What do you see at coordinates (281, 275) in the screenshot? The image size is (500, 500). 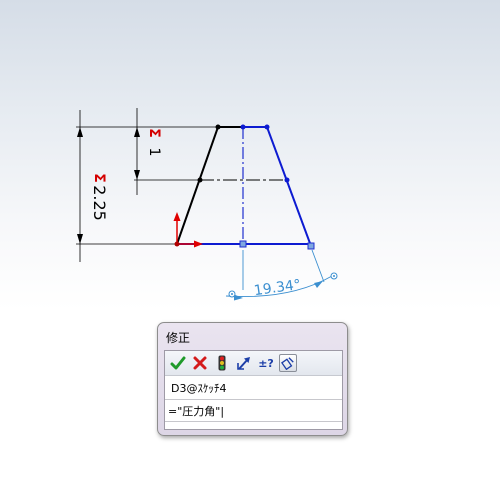 I see `angle-dimension: 19.34°` at bounding box center [281, 275].